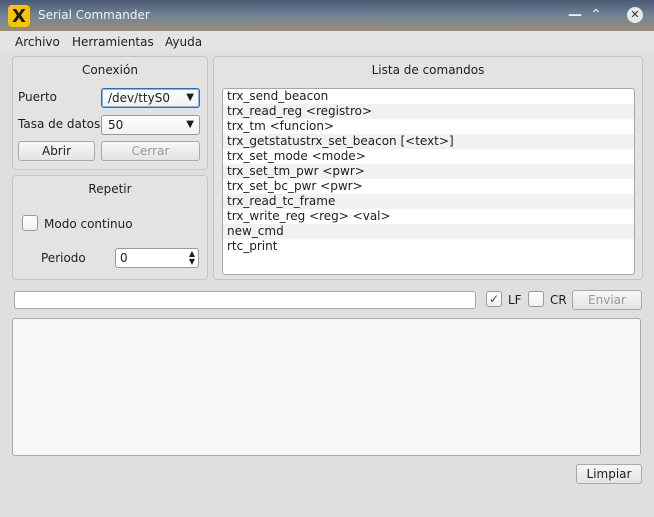 Image resolution: width=654 pixels, height=517 pixels. I want to click on menu-archivo: Archivo, so click(37, 42).